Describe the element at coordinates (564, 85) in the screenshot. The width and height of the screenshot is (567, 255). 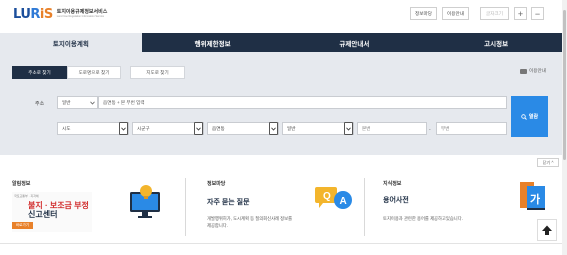
I see `scrollbar-thumb` at that location.